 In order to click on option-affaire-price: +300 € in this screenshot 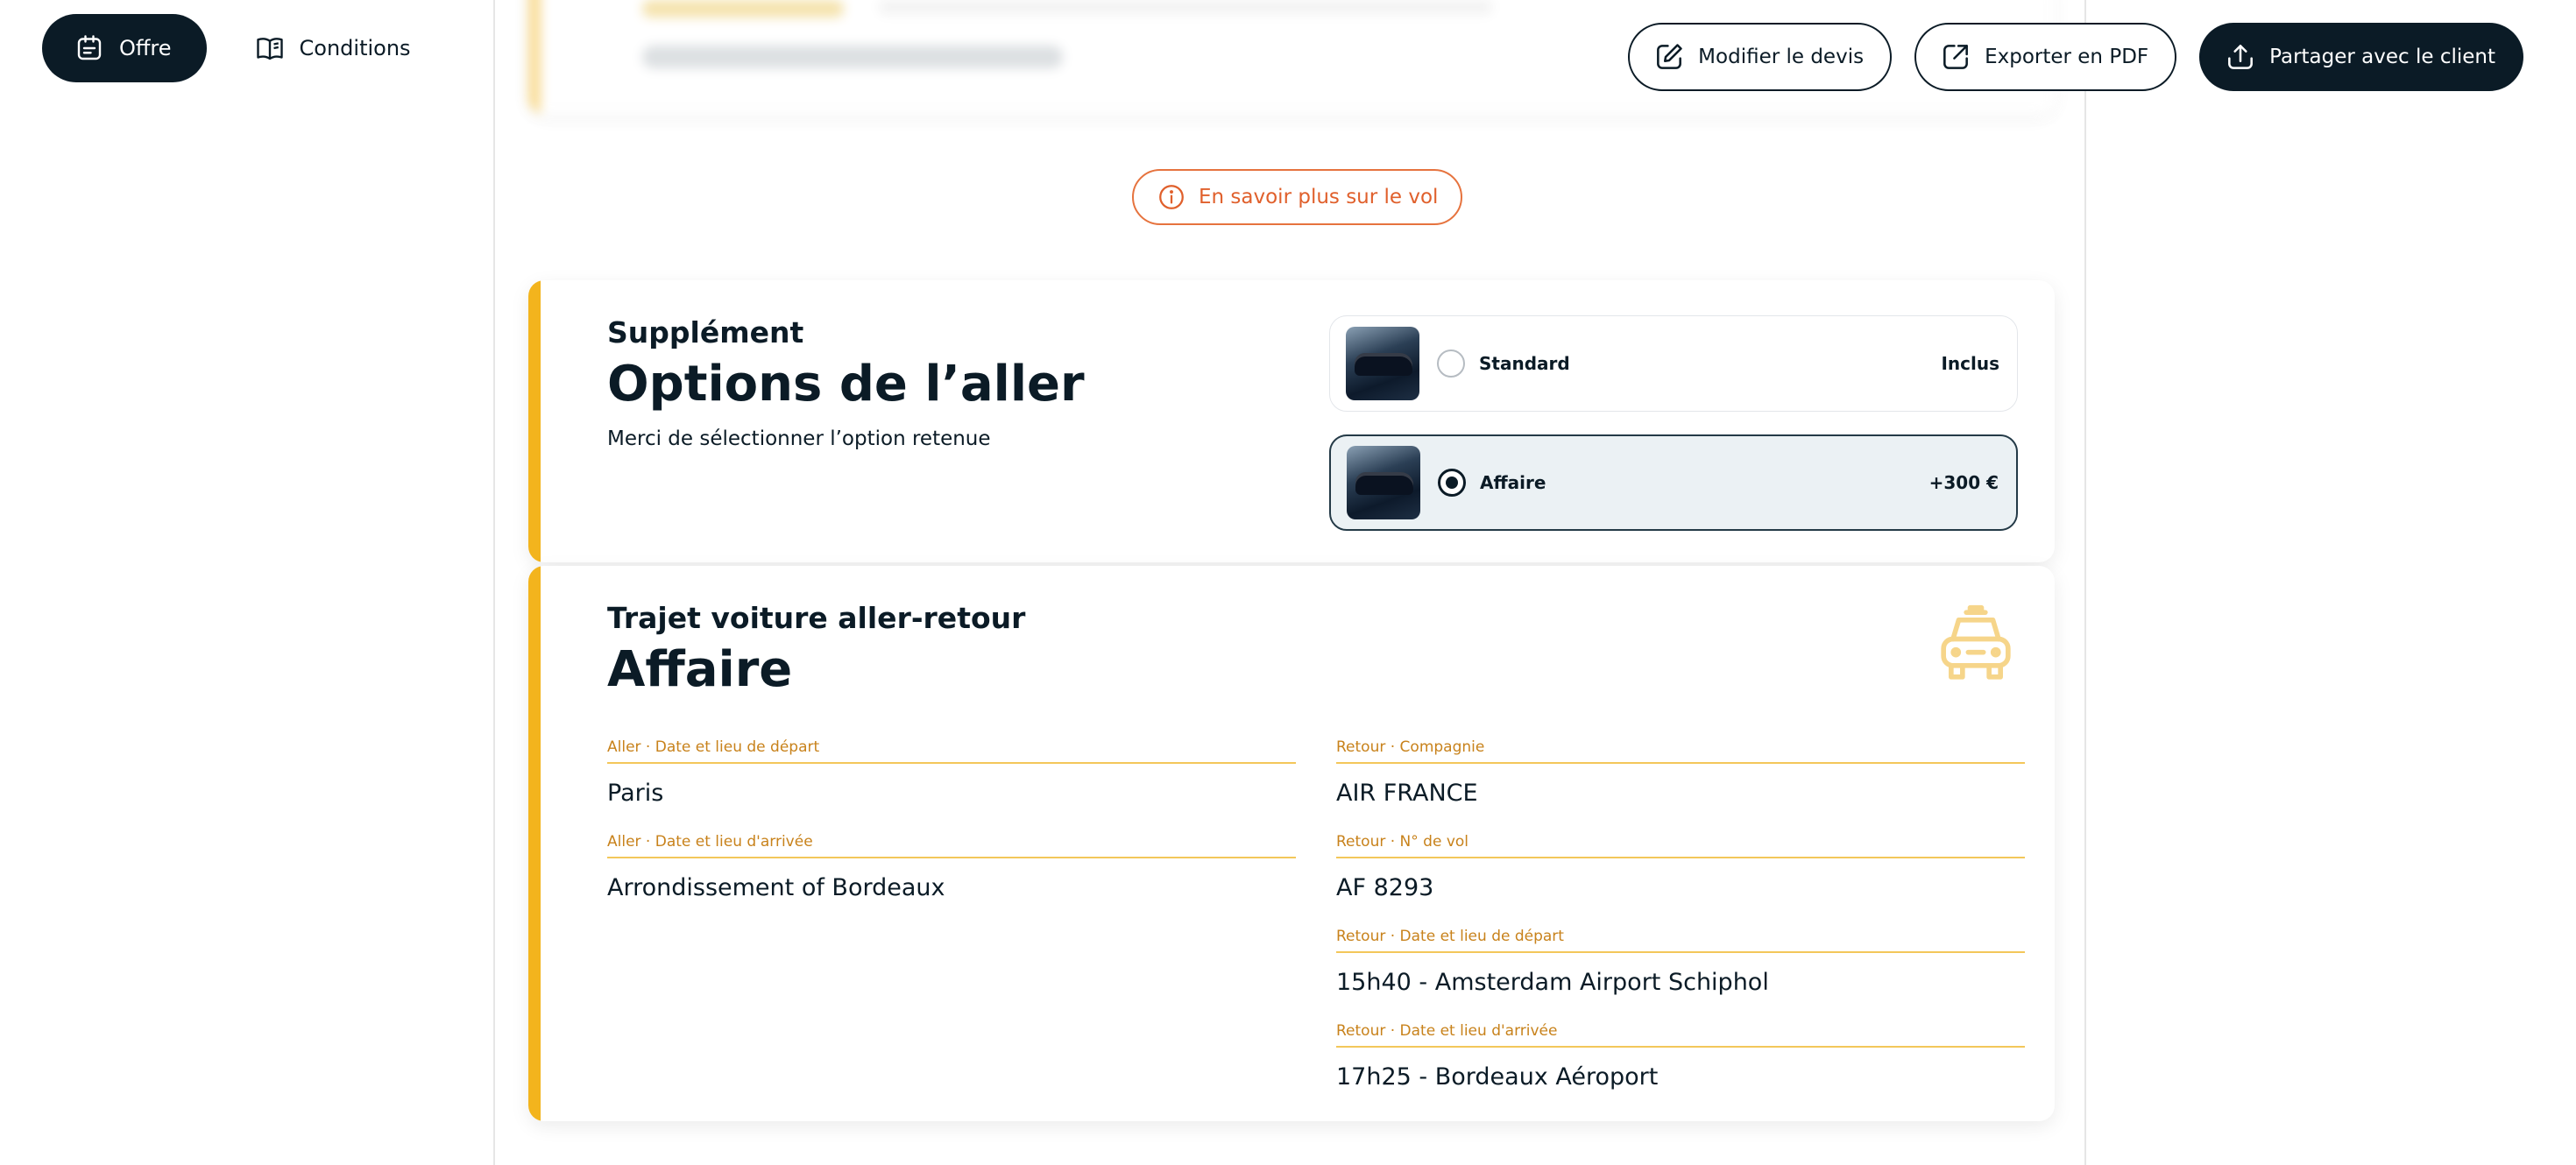, I will do `click(1963, 482)`.